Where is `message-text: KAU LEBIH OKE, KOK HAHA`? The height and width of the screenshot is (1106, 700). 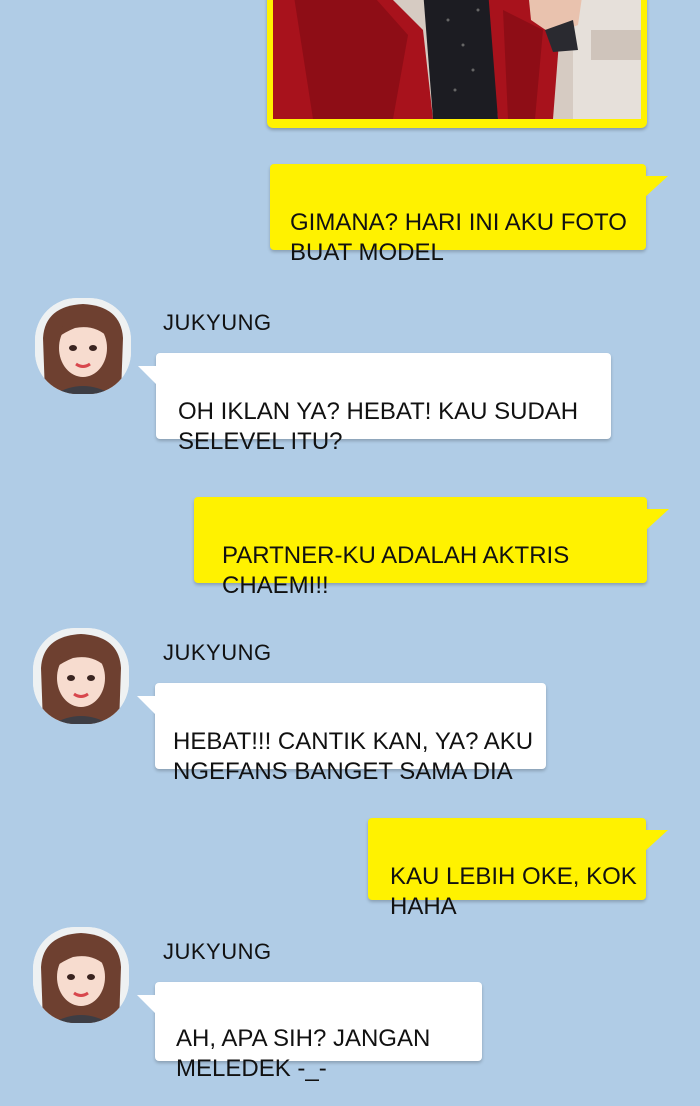 message-text: KAU LEBIH OKE, KOK HAHA is located at coordinates (513, 891).